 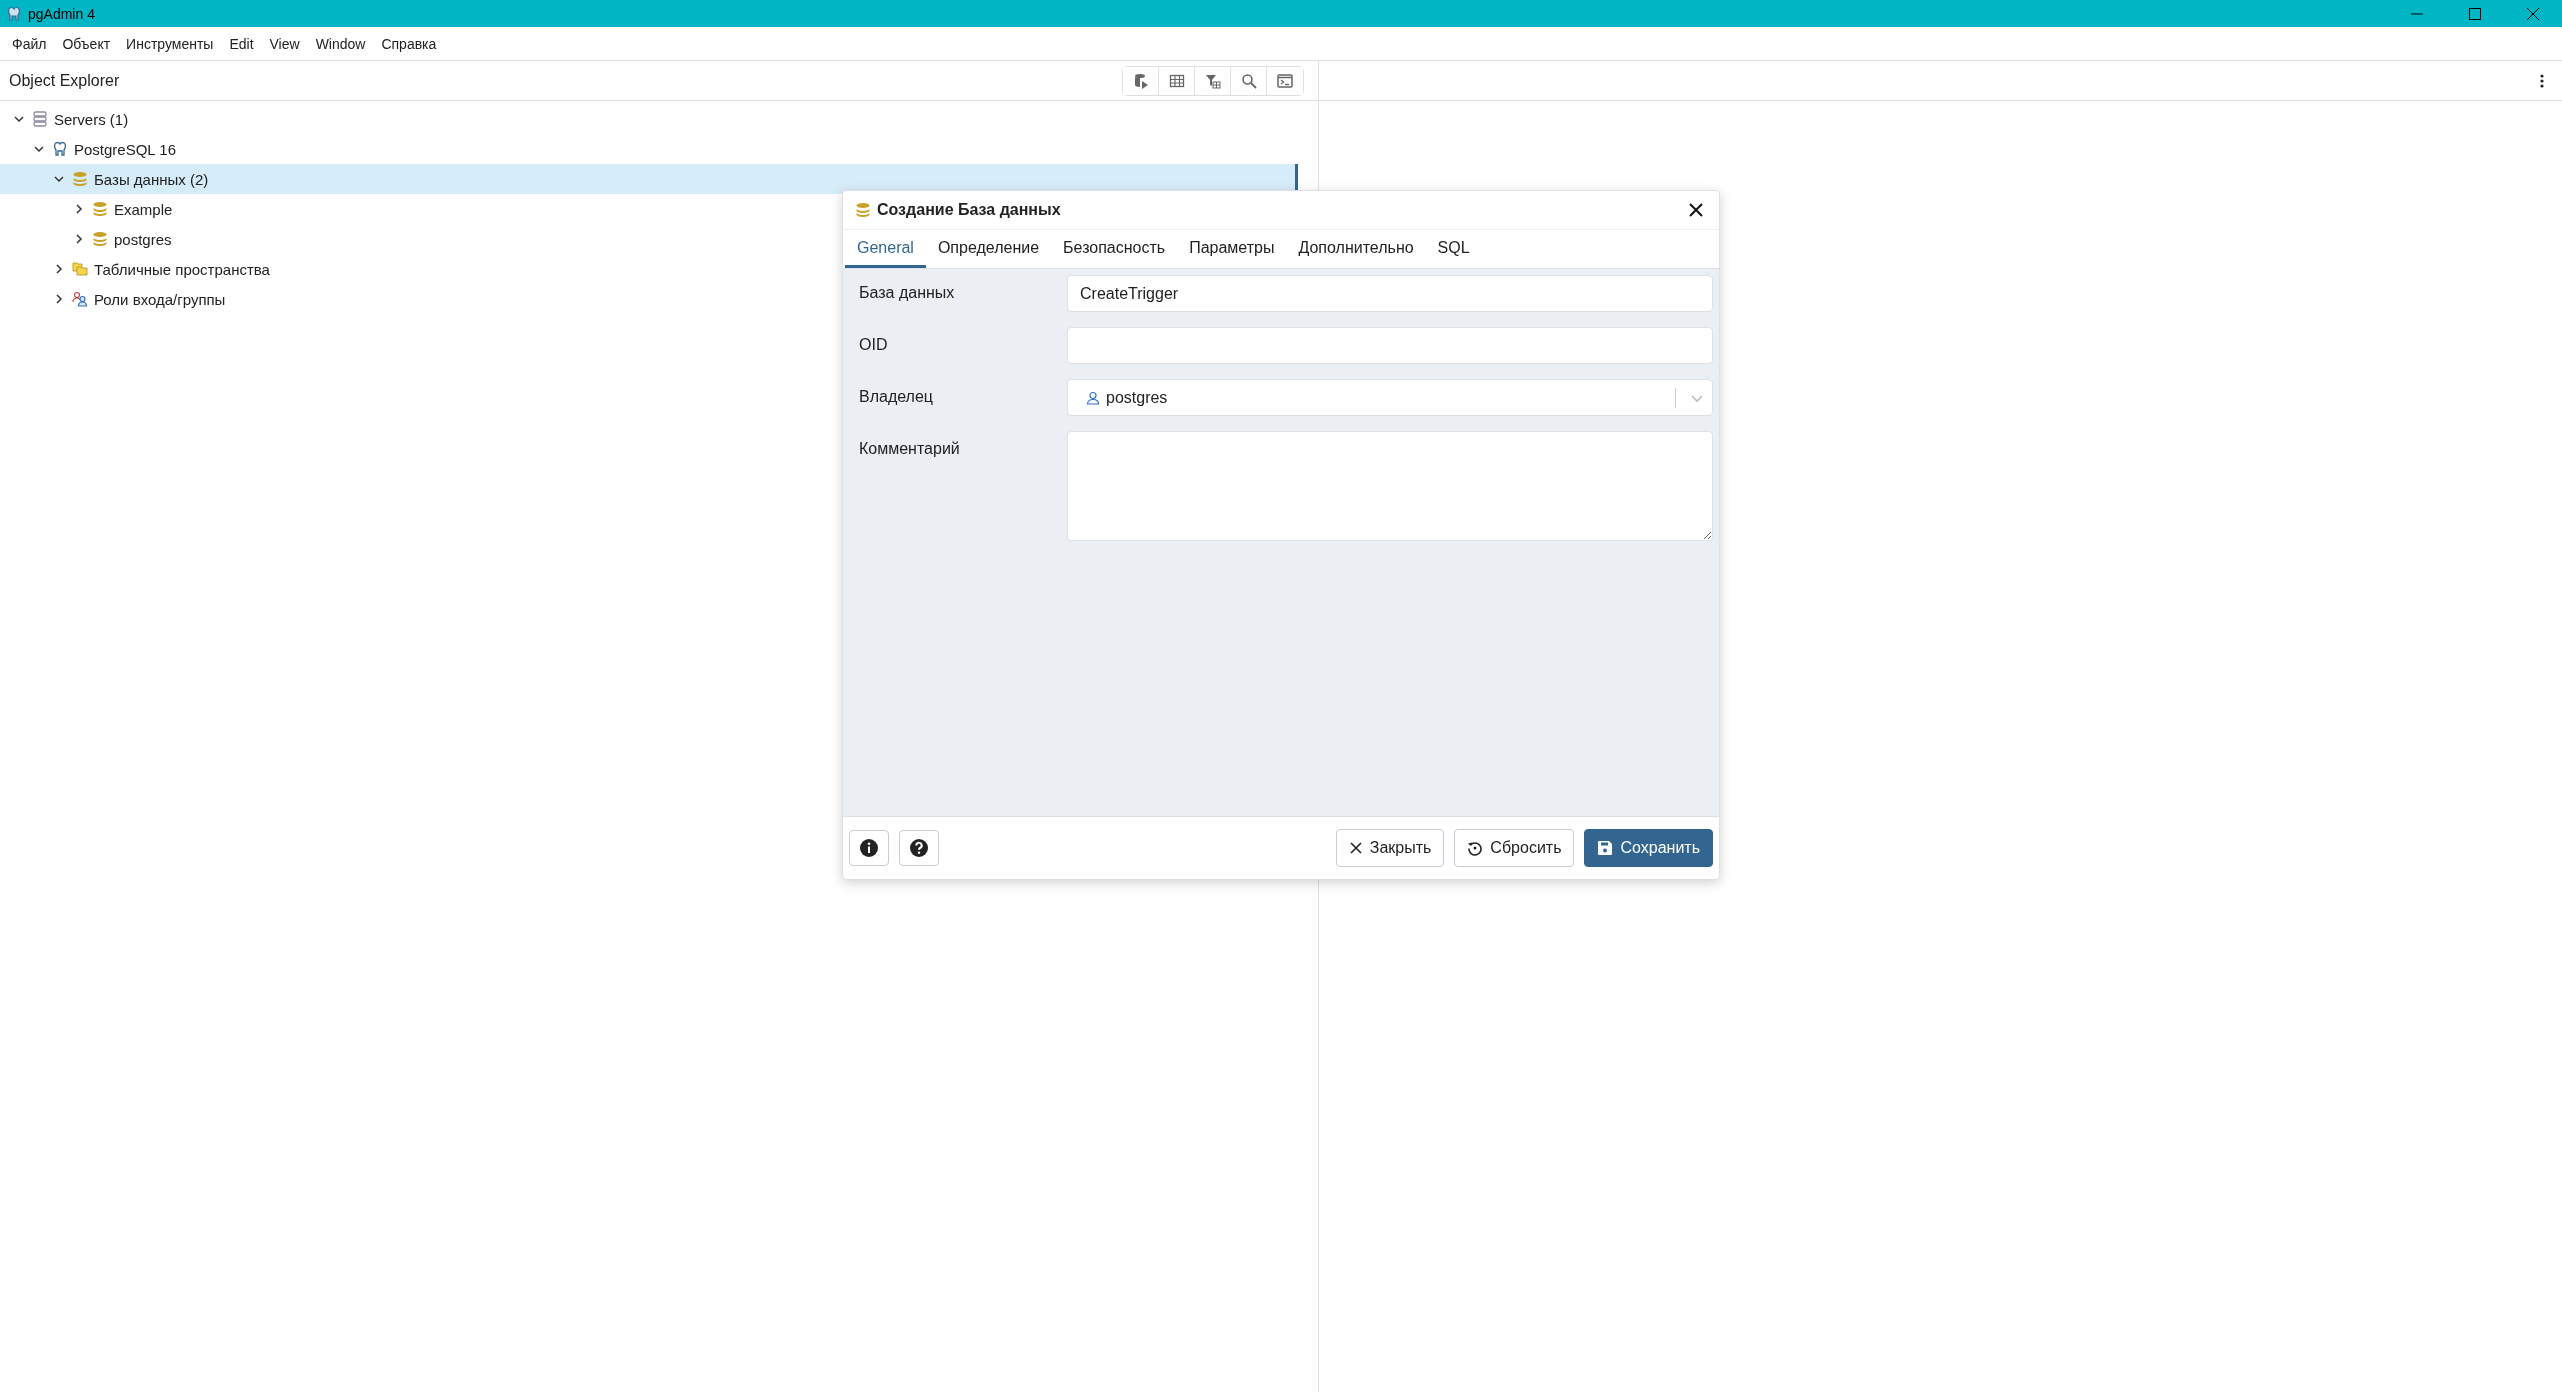 What do you see at coordinates (1390, 345) in the screenshot?
I see `text-field` at bounding box center [1390, 345].